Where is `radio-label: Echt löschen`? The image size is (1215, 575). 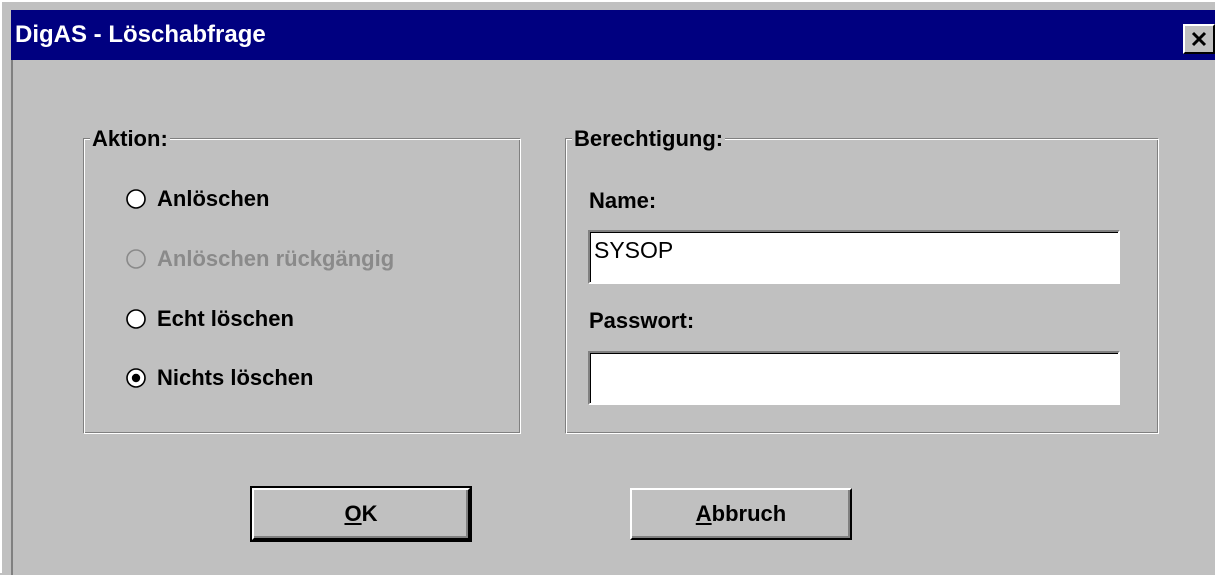 radio-label: Echt löschen is located at coordinates (225, 318).